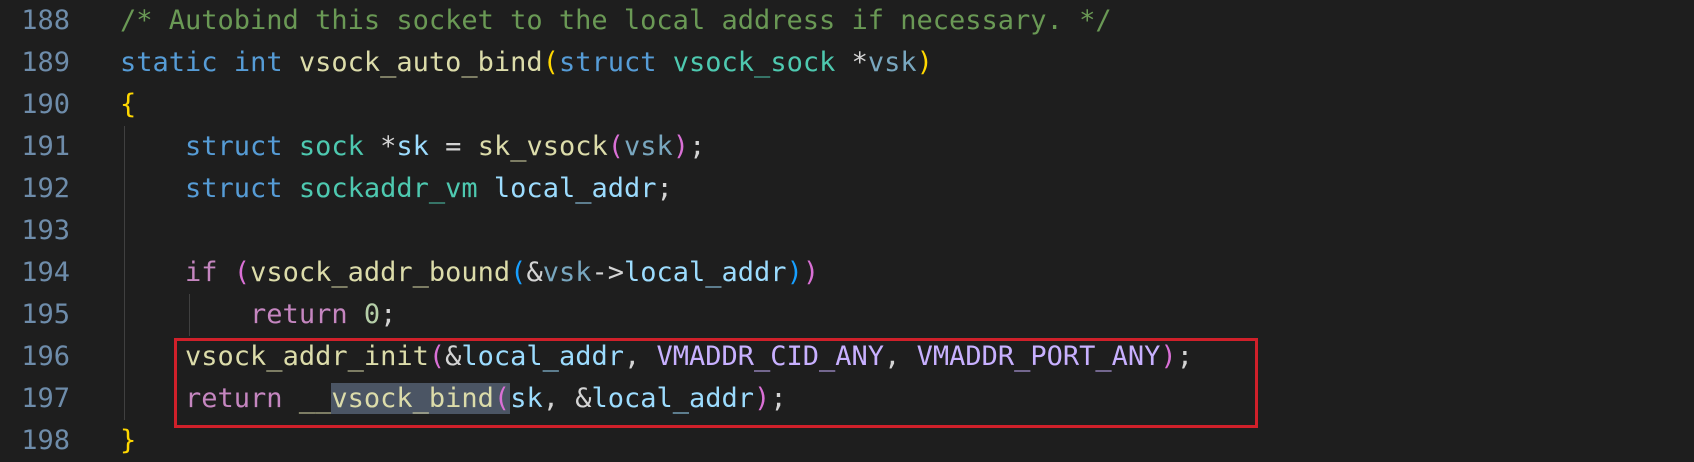 The width and height of the screenshot is (1694, 462). I want to click on line-number: 196, so click(45, 356).